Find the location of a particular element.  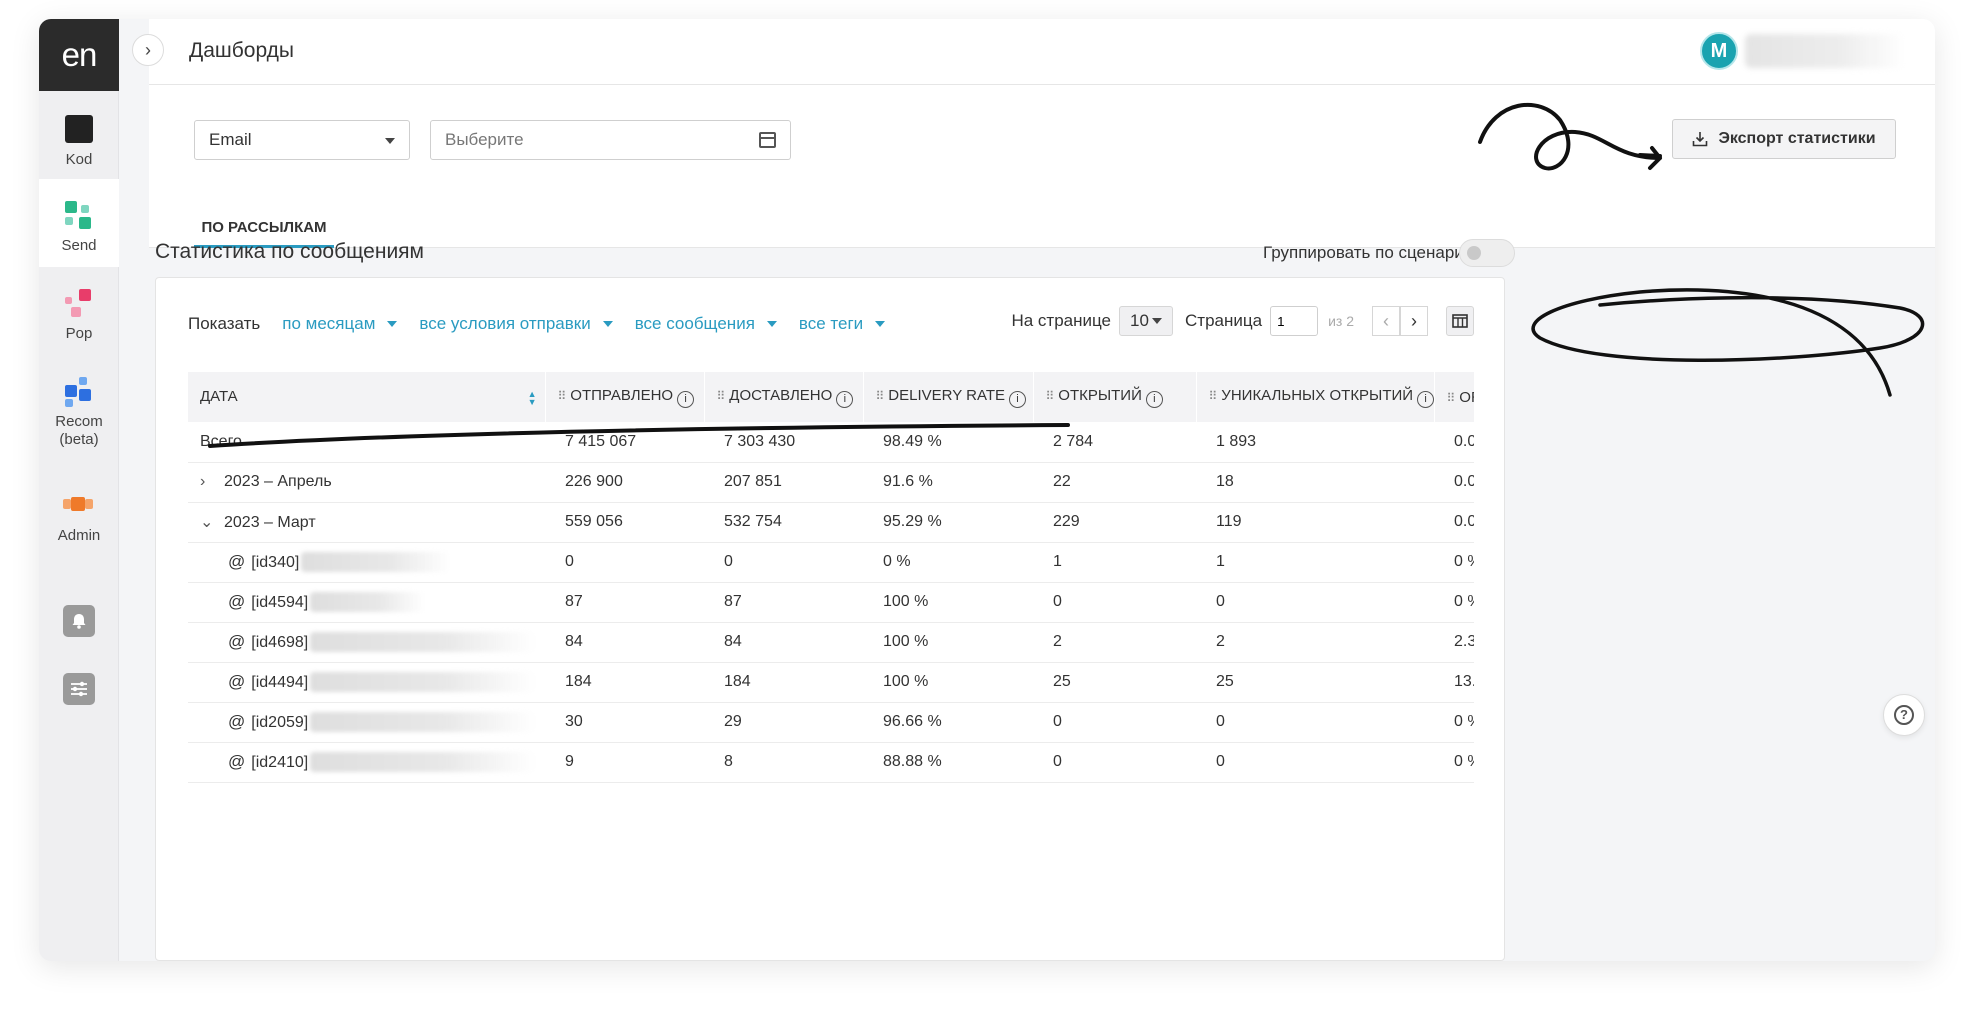

logo: en is located at coordinates (79, 55).